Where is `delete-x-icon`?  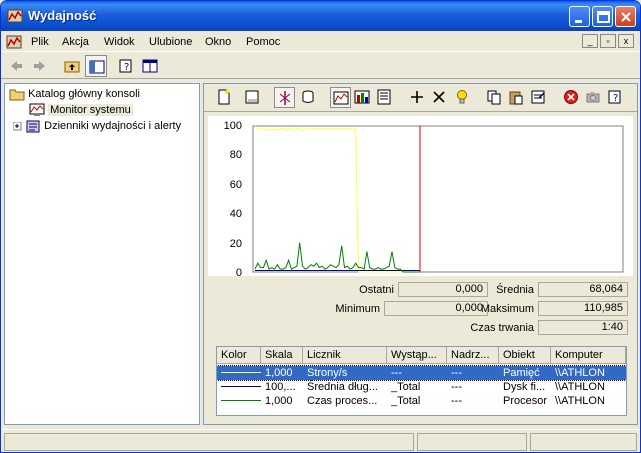 delete-x-icon is located at coordinates (439, 97).